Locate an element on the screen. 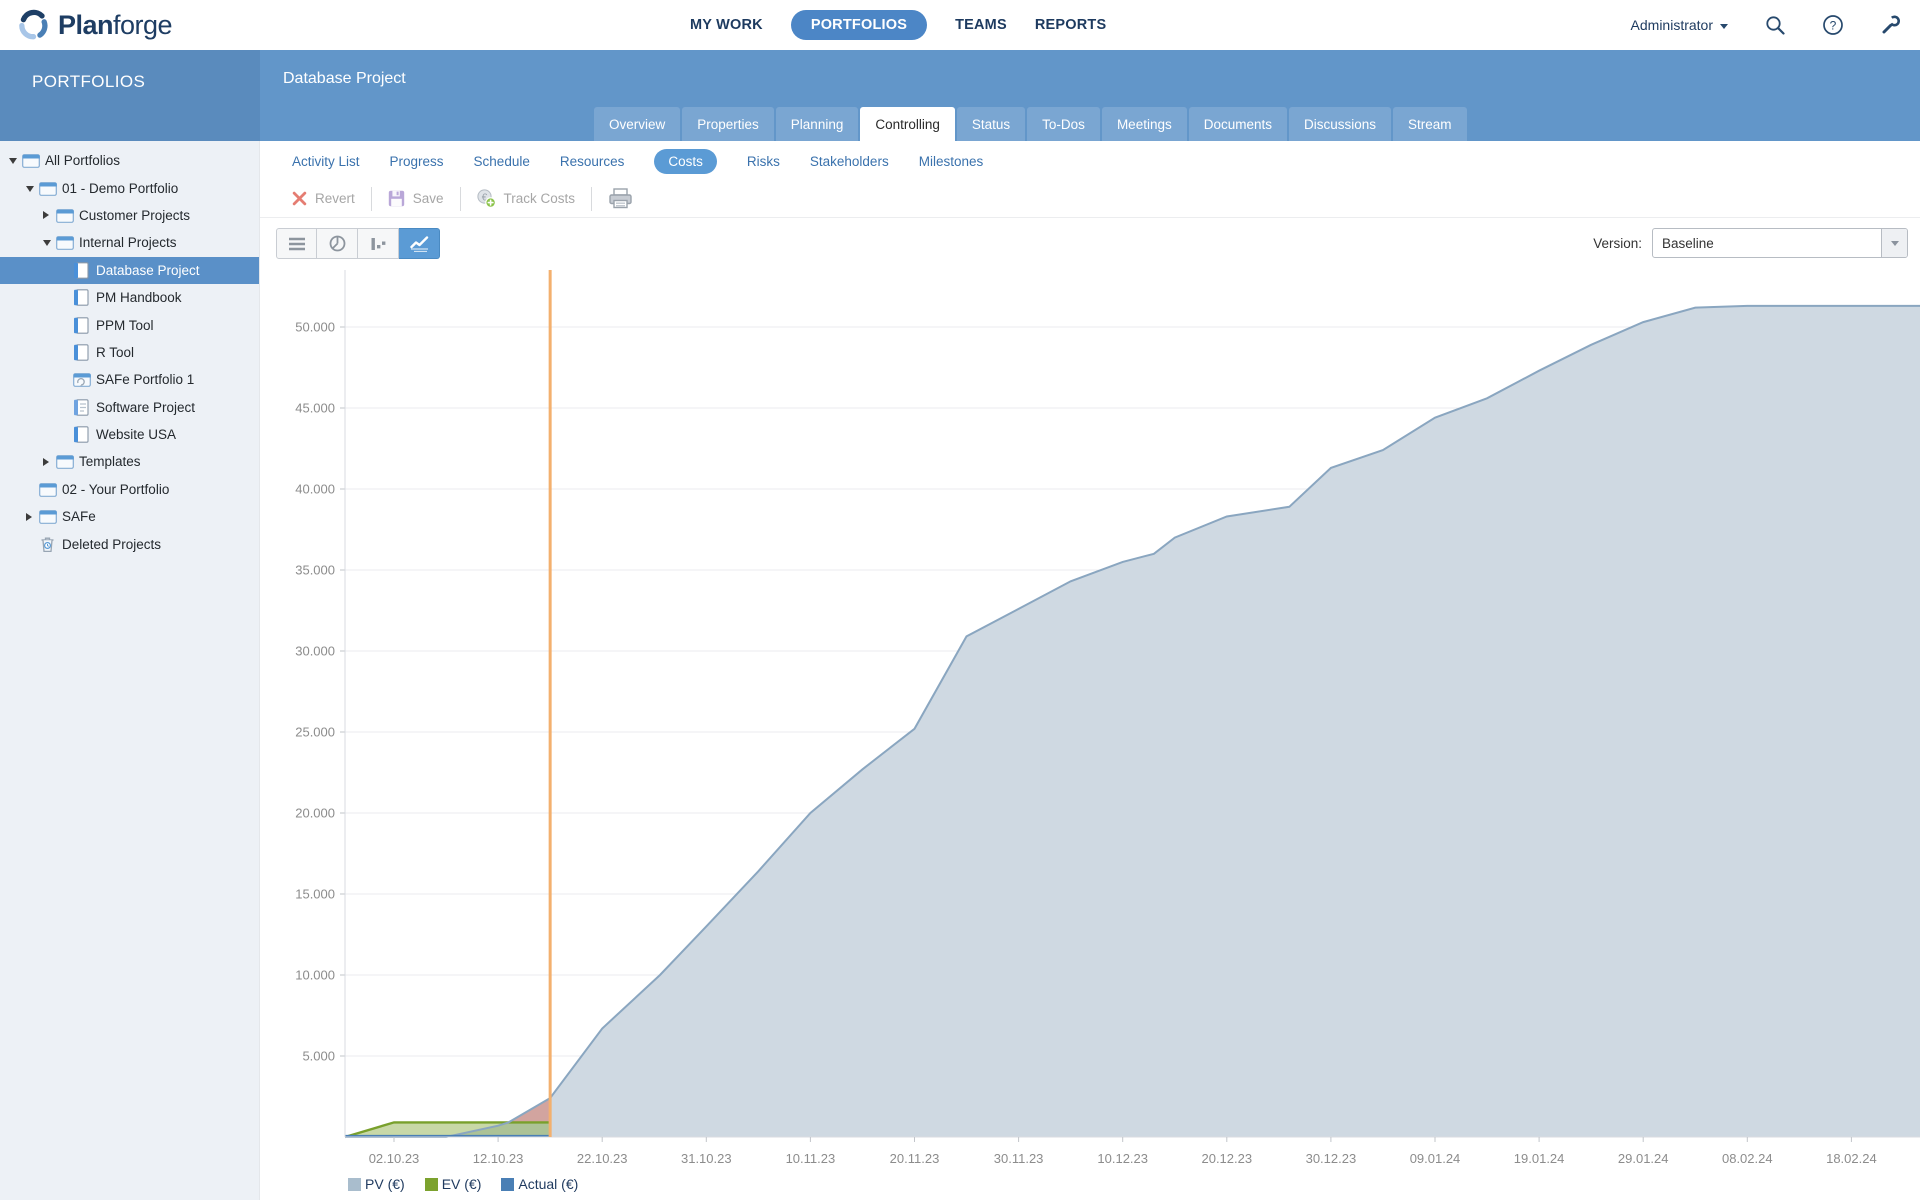 The image size is (1920, 1200). help-icon: ? is located at coordinates (1833, 25).